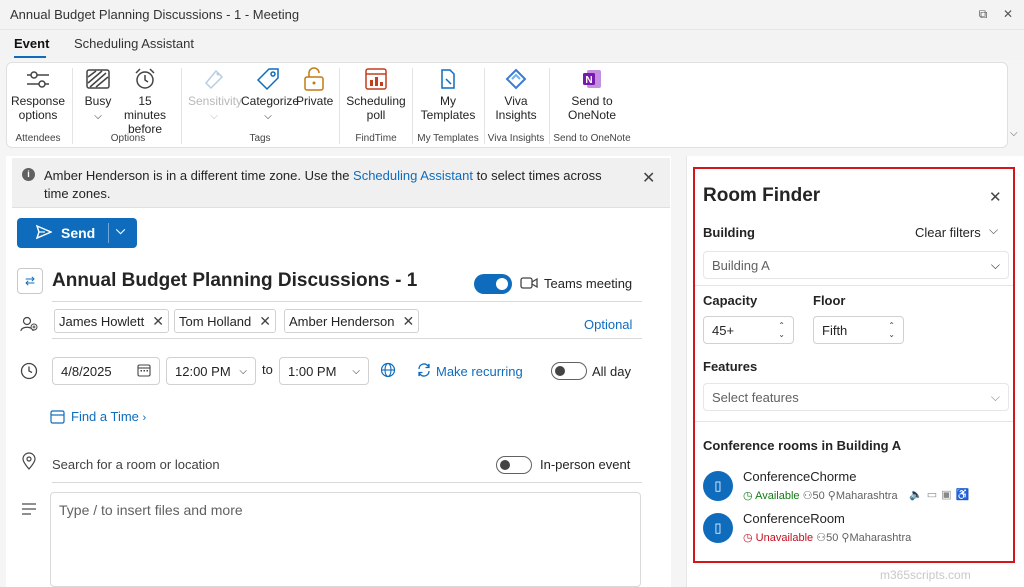 The image size is (1024, 587). I want to click on find-a-time-link: Find a Time ›, so click(108, 416).